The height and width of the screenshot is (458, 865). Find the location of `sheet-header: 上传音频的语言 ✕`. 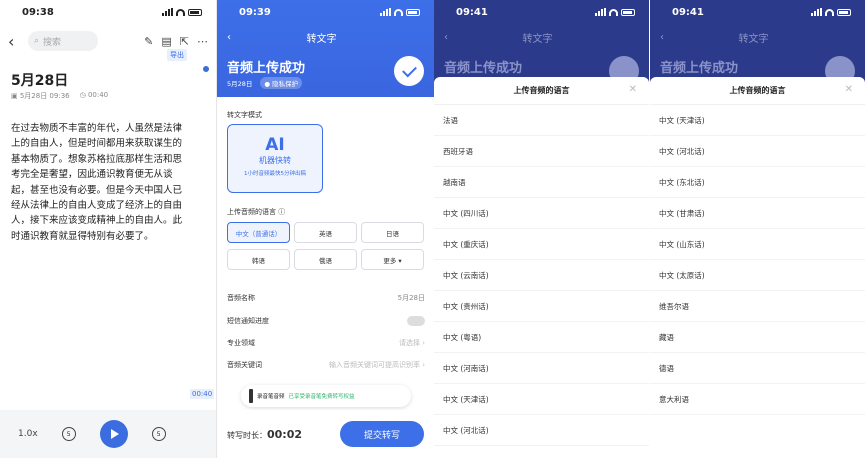

sheet-header: 上传音频的语言 ✕ is located at coordinates (757, 91).